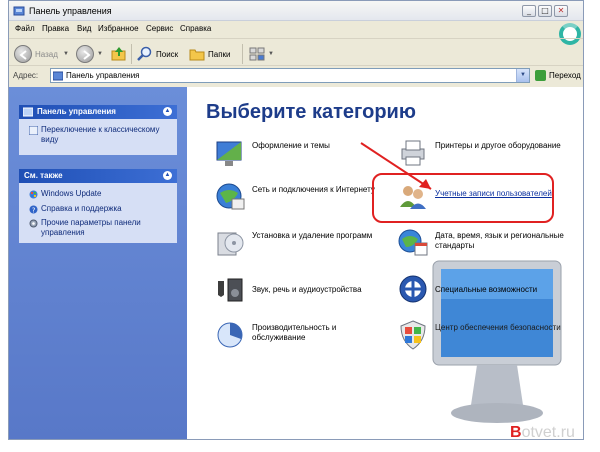  I want to click on help-support-link: ? Справка и поддержка, so click(99, 209).